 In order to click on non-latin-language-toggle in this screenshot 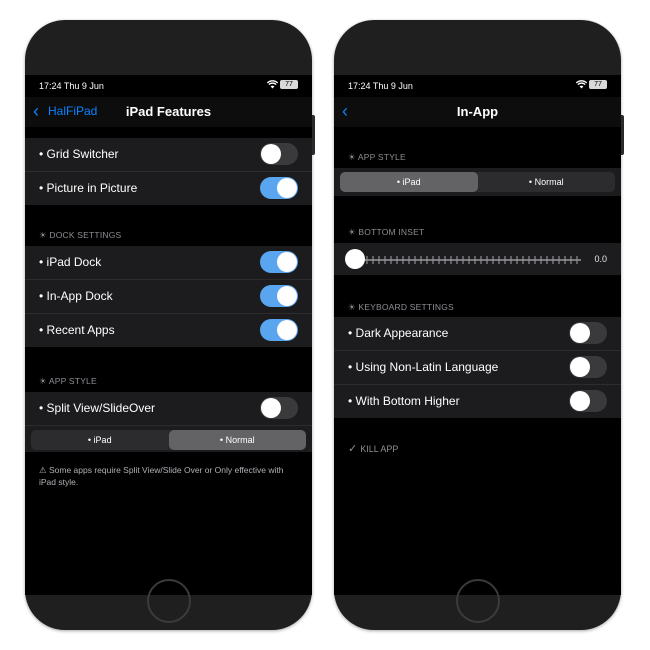, I will do `click(588, 367)`.